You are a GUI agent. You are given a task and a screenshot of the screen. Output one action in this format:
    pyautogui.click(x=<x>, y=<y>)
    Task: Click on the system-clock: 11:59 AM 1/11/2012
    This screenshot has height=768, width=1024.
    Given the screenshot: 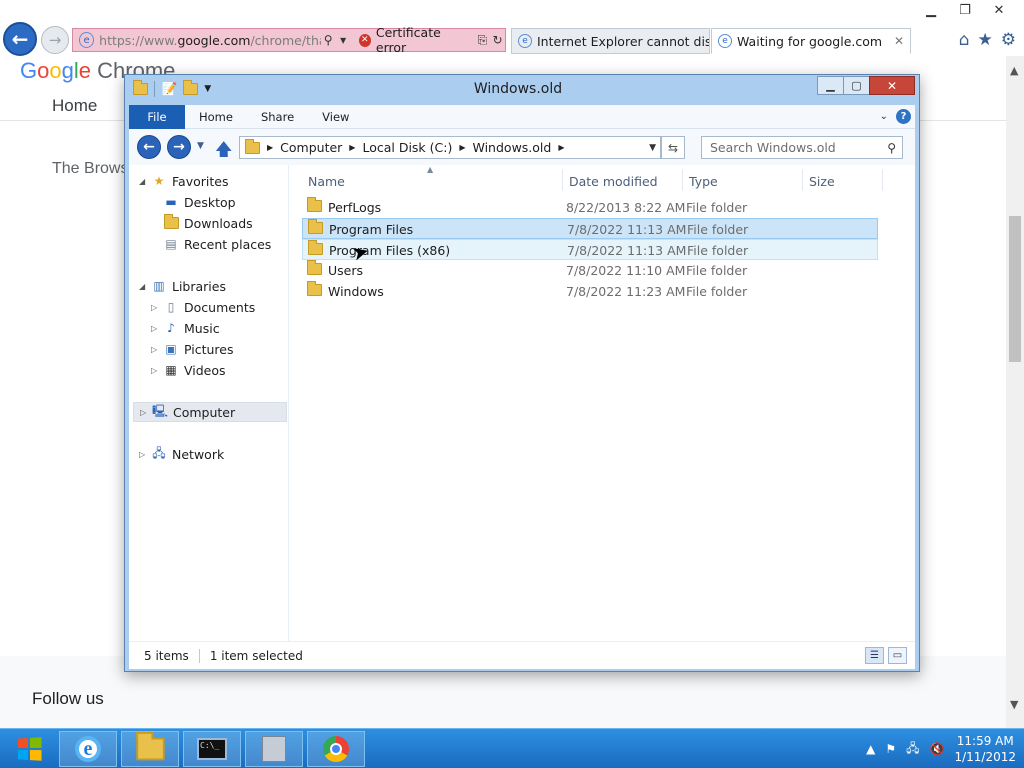 What is the action you would take?
    pyautogui.click(x=985, y=749)
    